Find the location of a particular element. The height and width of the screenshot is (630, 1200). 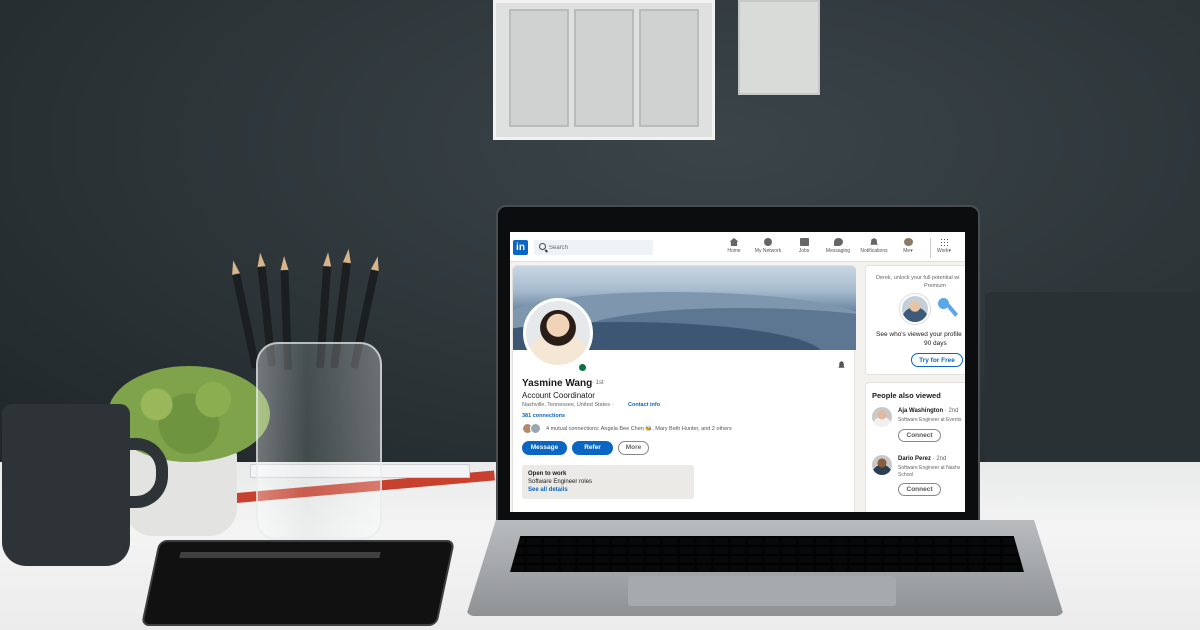

open-to-work-badge is located at coordinates (582, 367).